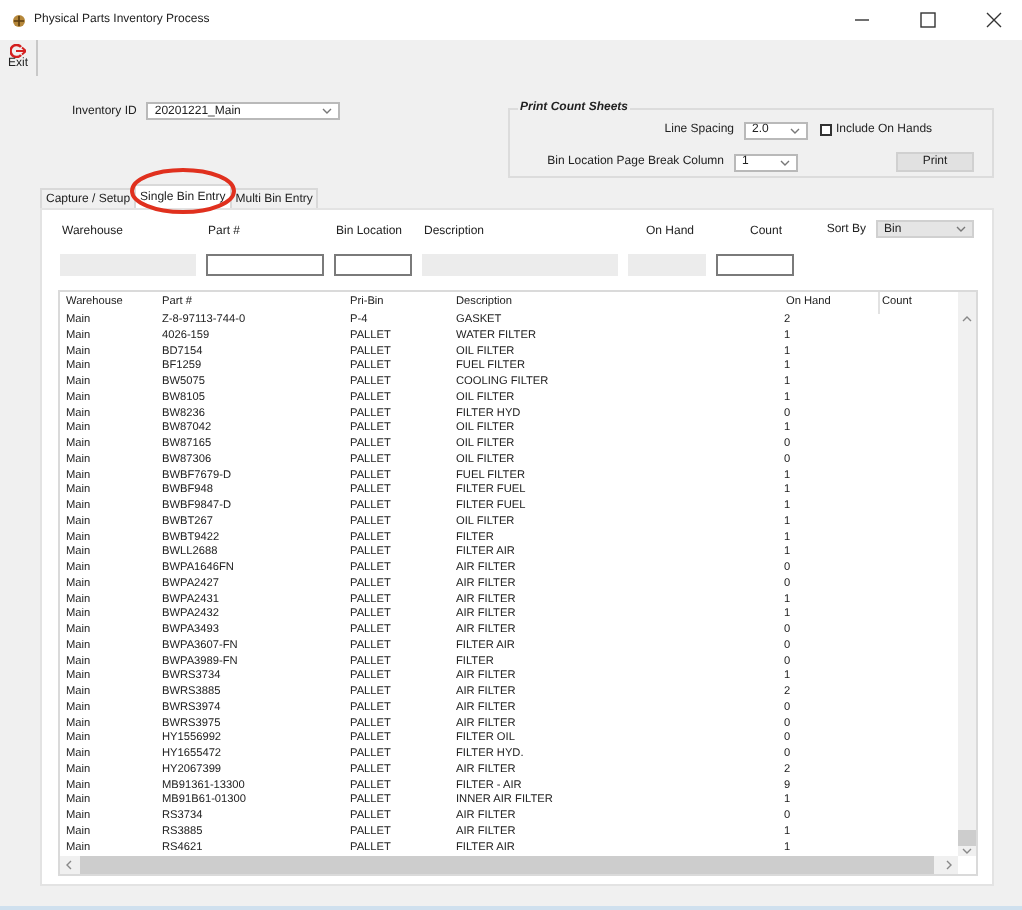 The width and height of the screenshot is (1022, 910). What do you see at coordinates (949, 865) in the screenshot?
I see `scroll-right-icon` at bounding box center [949, 865].